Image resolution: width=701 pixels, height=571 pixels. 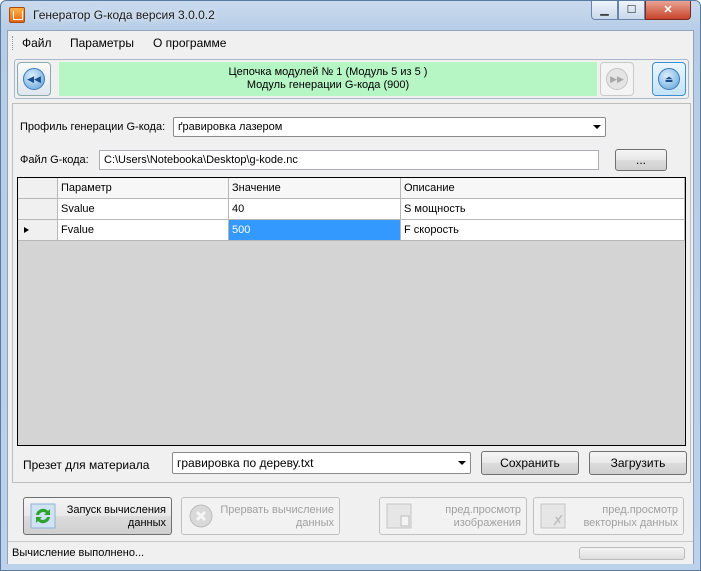 I want to click on menu-about: О программе, so click(x=189, y=43).